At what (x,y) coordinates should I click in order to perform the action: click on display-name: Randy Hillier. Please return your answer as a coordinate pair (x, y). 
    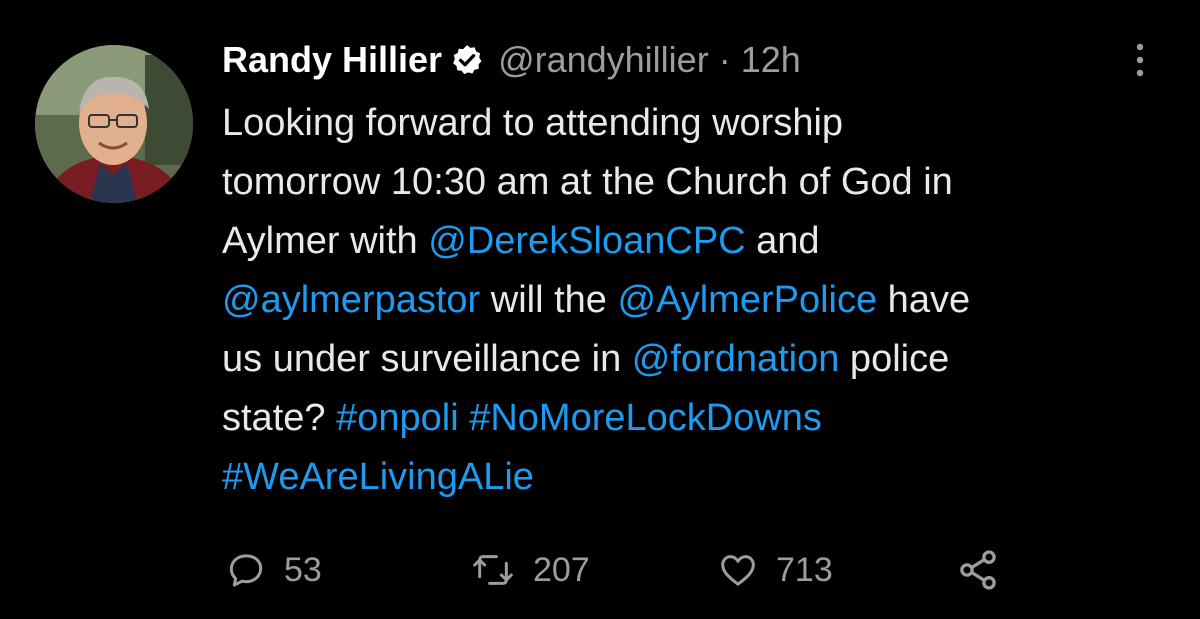
    Looking at the image, I should click on (332, 60).